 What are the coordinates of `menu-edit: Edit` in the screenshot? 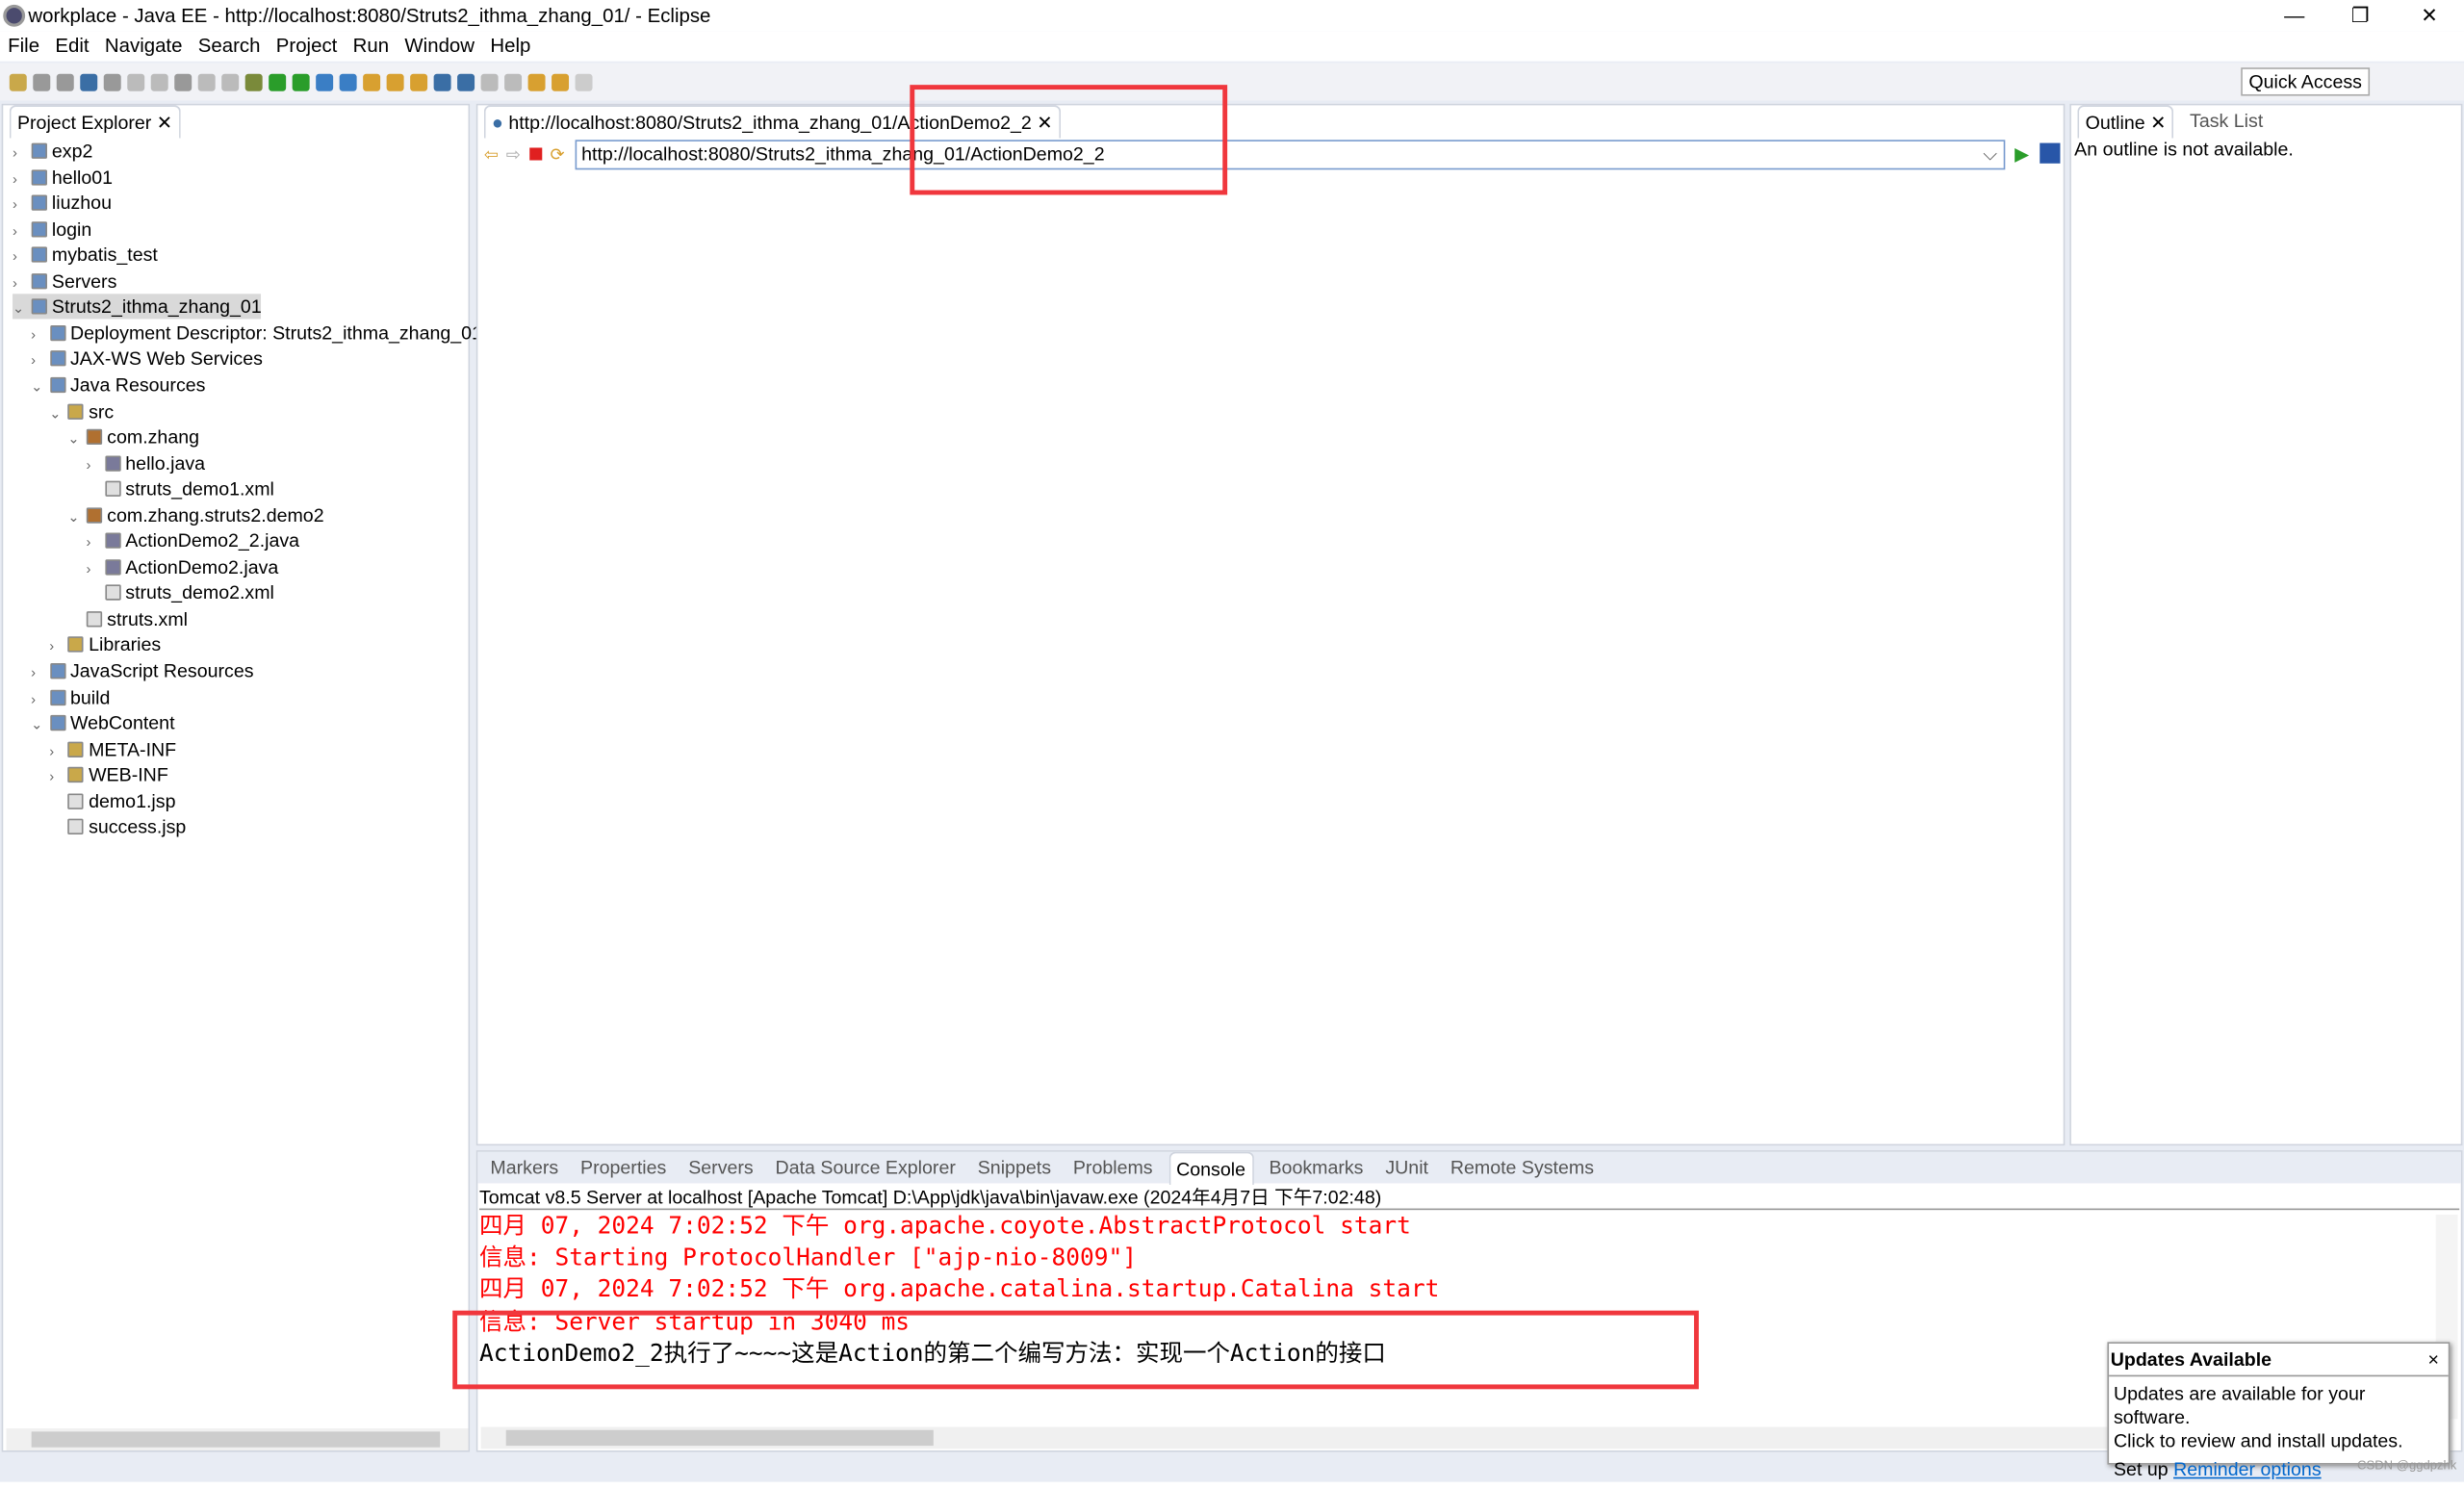 It's located at (72, 47).